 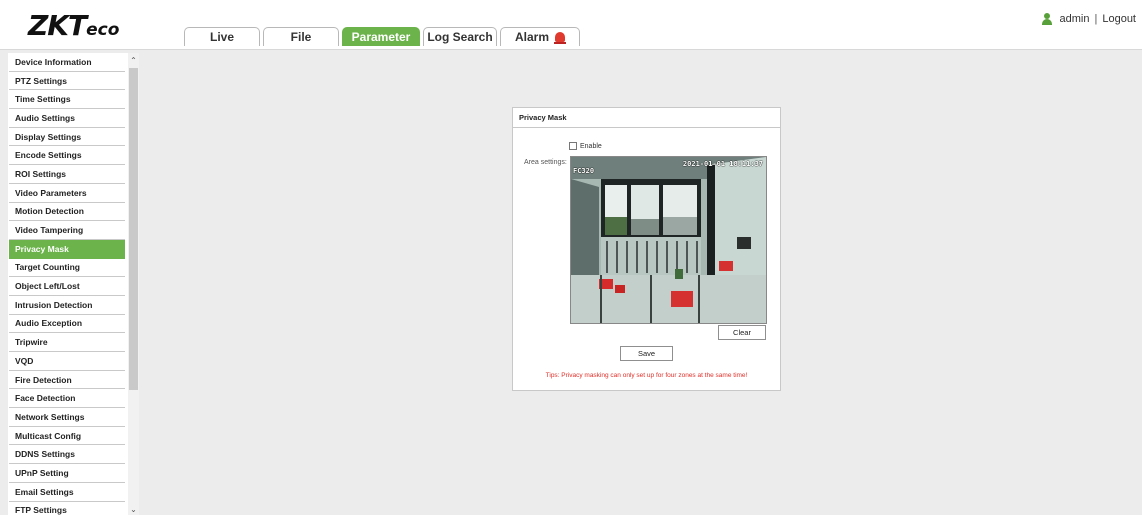 I want to click on sidebar-item-vqd: VQD, so click(x=67, y=361).